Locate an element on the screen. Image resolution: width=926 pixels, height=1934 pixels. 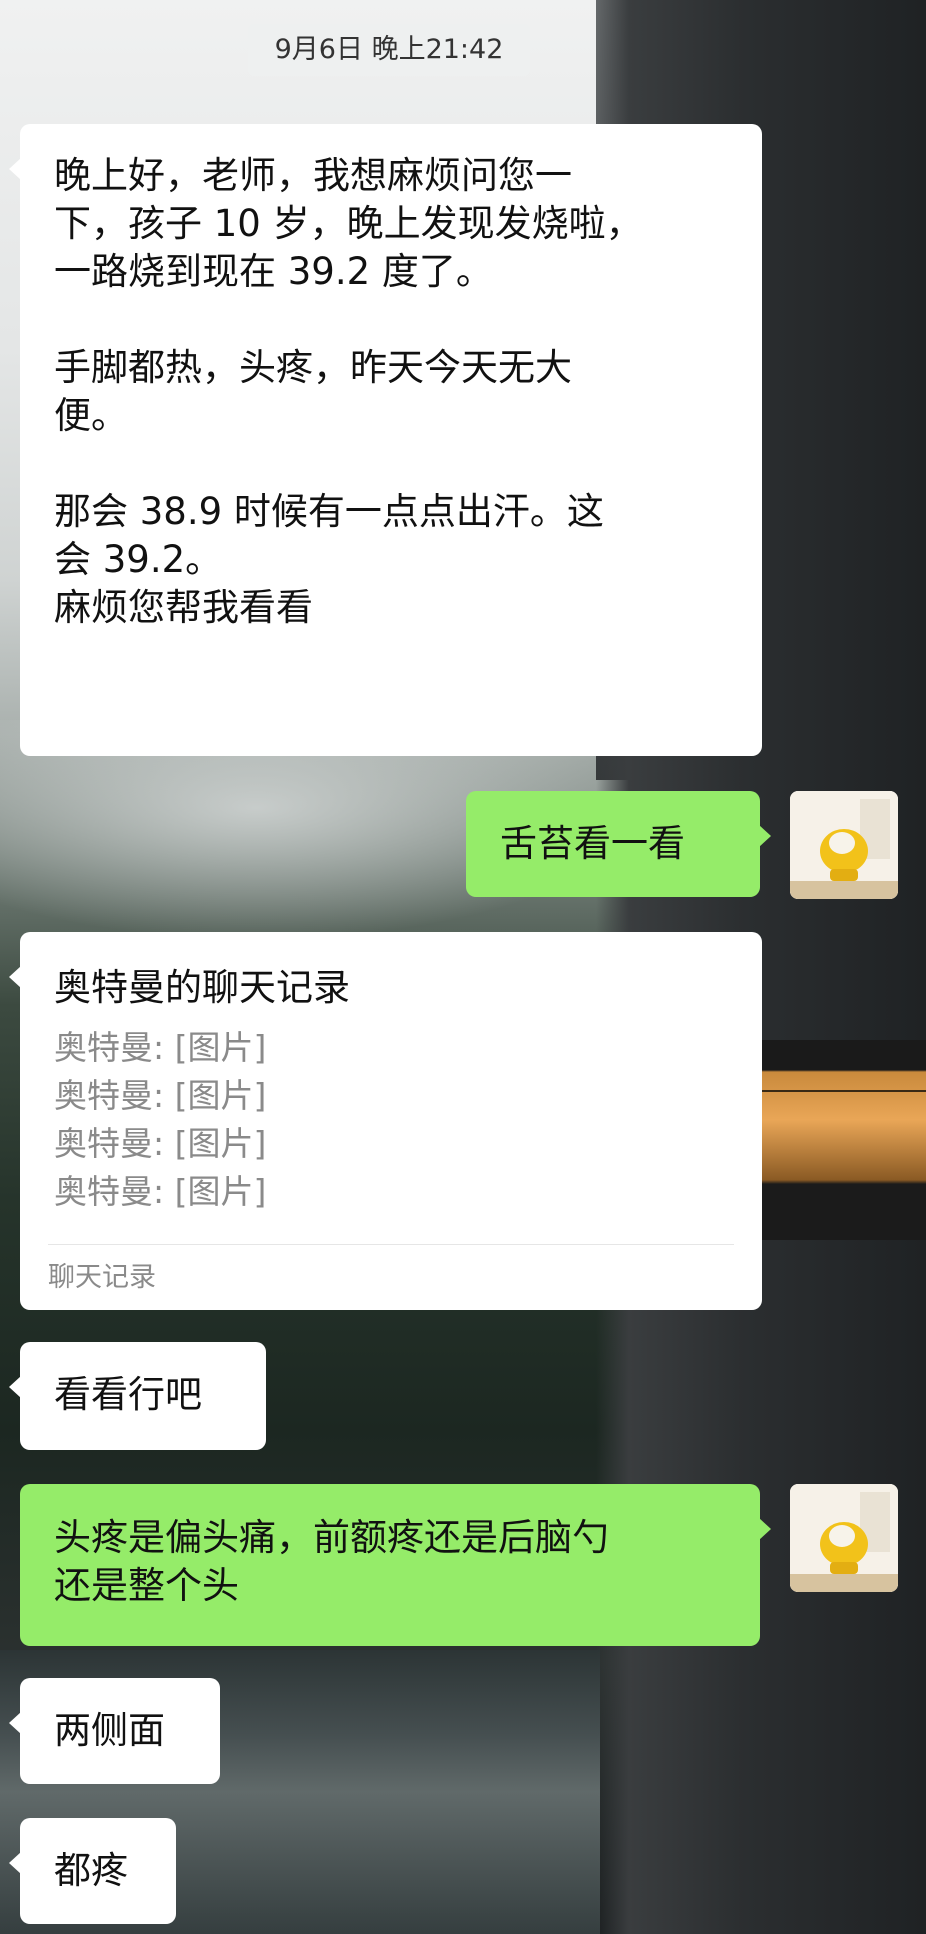
message-bubble-received: 都疼 is located at coordinates (92, 1871).